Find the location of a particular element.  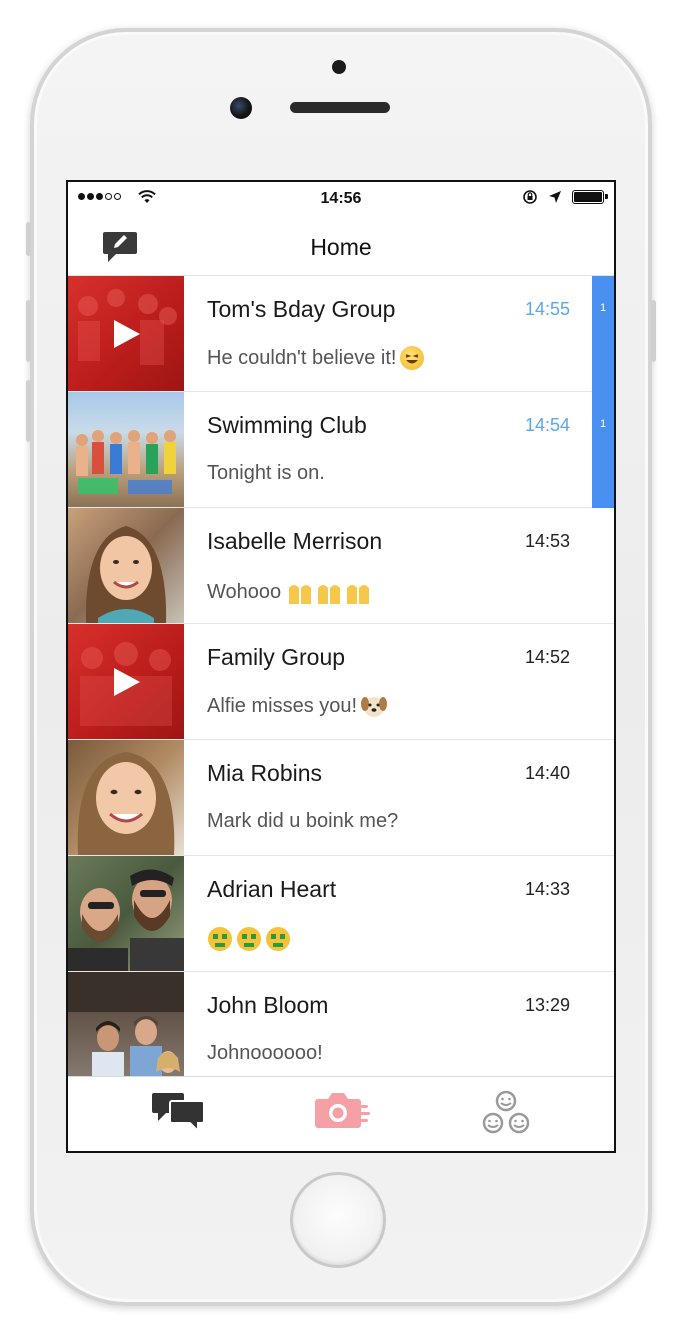

message-time: 14:54 is located at coordinates (547, 425).